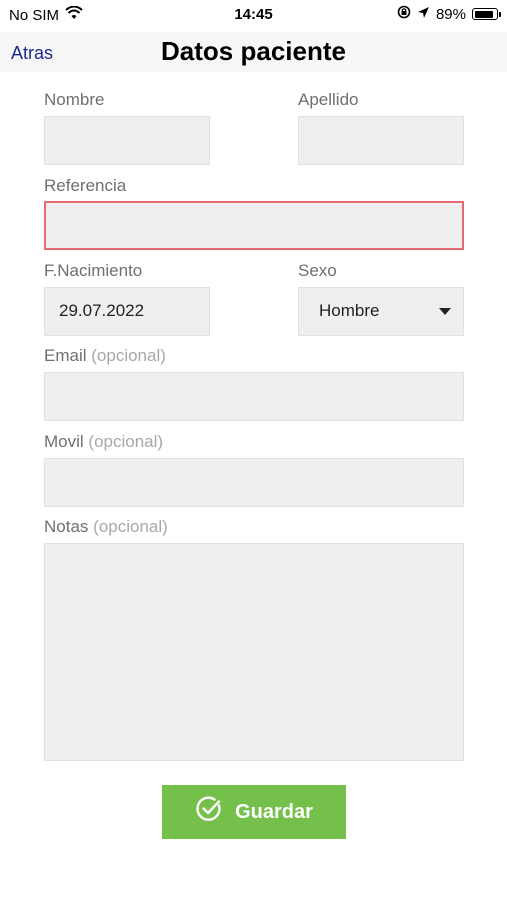 This screenshot has width=507, height=900. What do you see at coordinates (66, 526) in the screenshot?
I see `notas-label-text: Notas` at bounding box center [66, 526].